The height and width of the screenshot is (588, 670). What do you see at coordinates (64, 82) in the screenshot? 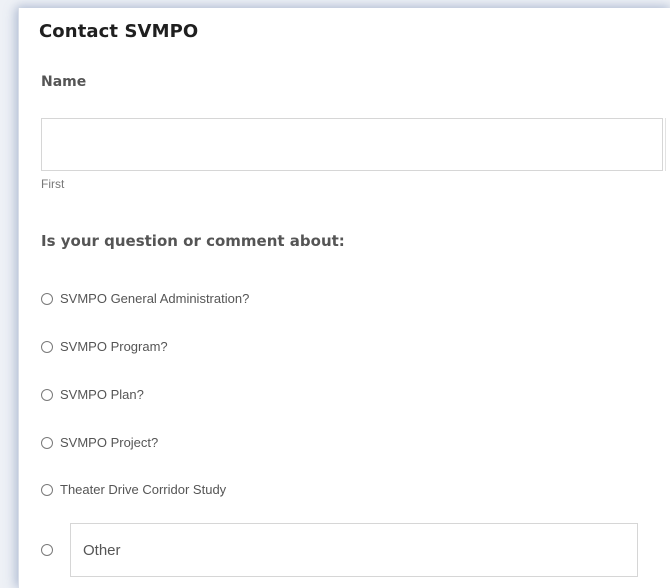
I see `name-label: Name` at bounding box center [64, 82].